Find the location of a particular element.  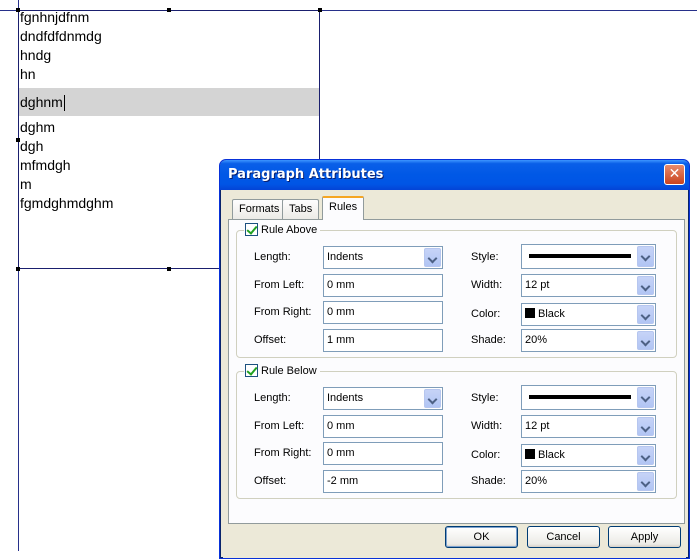

text-line: hndg is located at coordinates (36, 55).